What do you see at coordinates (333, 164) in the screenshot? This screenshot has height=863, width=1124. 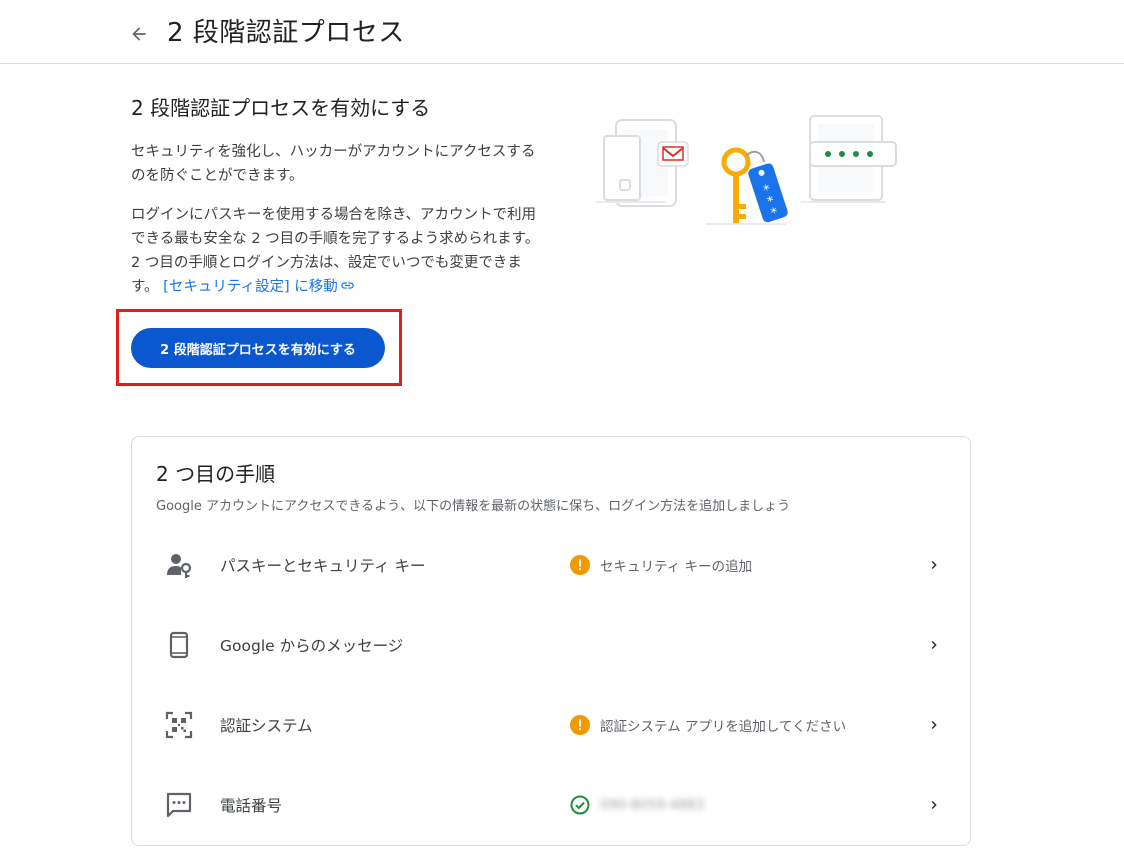 I see `intro-paragraph-1: セキュリティを強化し、ハッカーがアカウントにアクセスするのを防ぐことができます。` at bounding box center [333, 164].